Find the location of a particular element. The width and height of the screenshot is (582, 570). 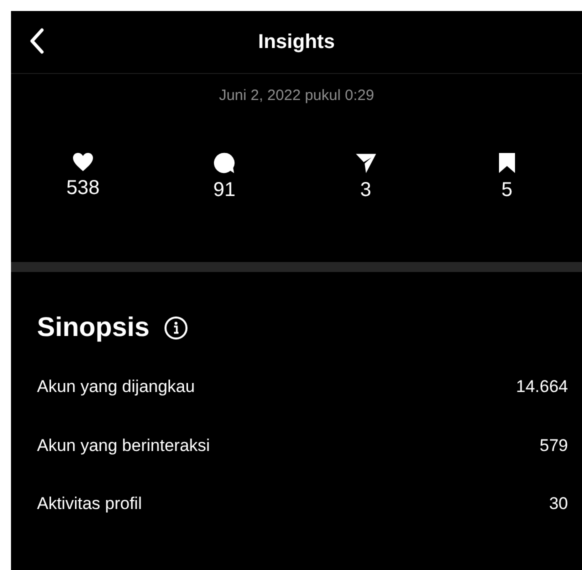

paper-plane-icon is located at coordinates (365, 163).